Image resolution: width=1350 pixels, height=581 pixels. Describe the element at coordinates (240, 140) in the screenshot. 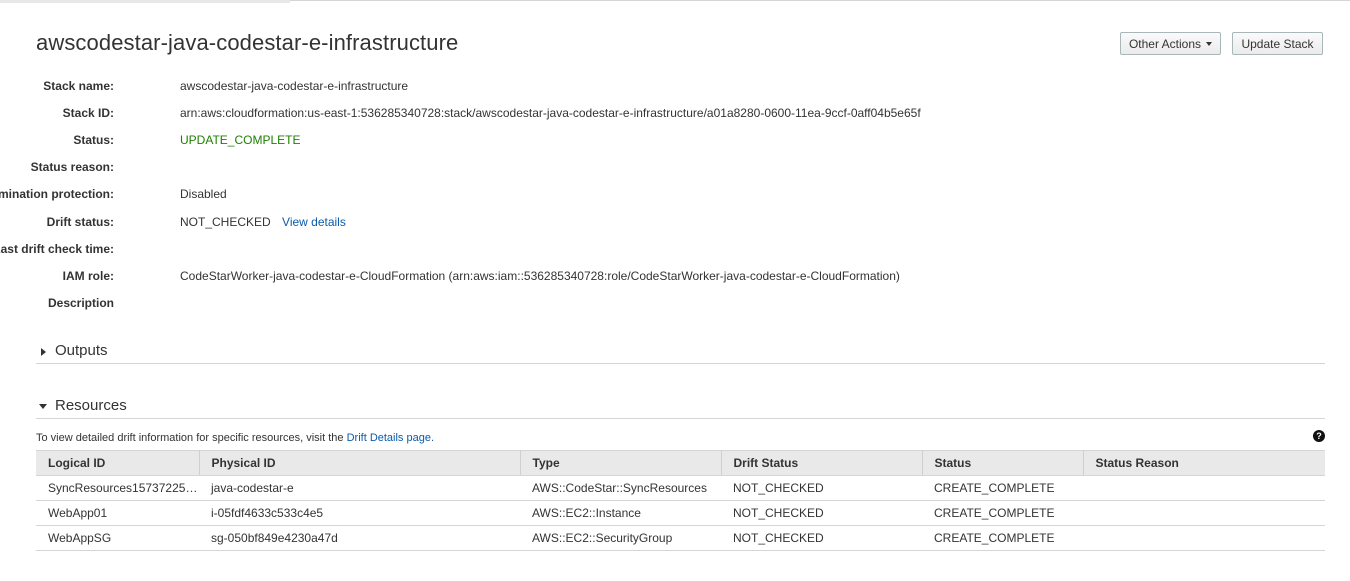

I see `stack-status-value: UPDATE_COMPLETE` at that location.